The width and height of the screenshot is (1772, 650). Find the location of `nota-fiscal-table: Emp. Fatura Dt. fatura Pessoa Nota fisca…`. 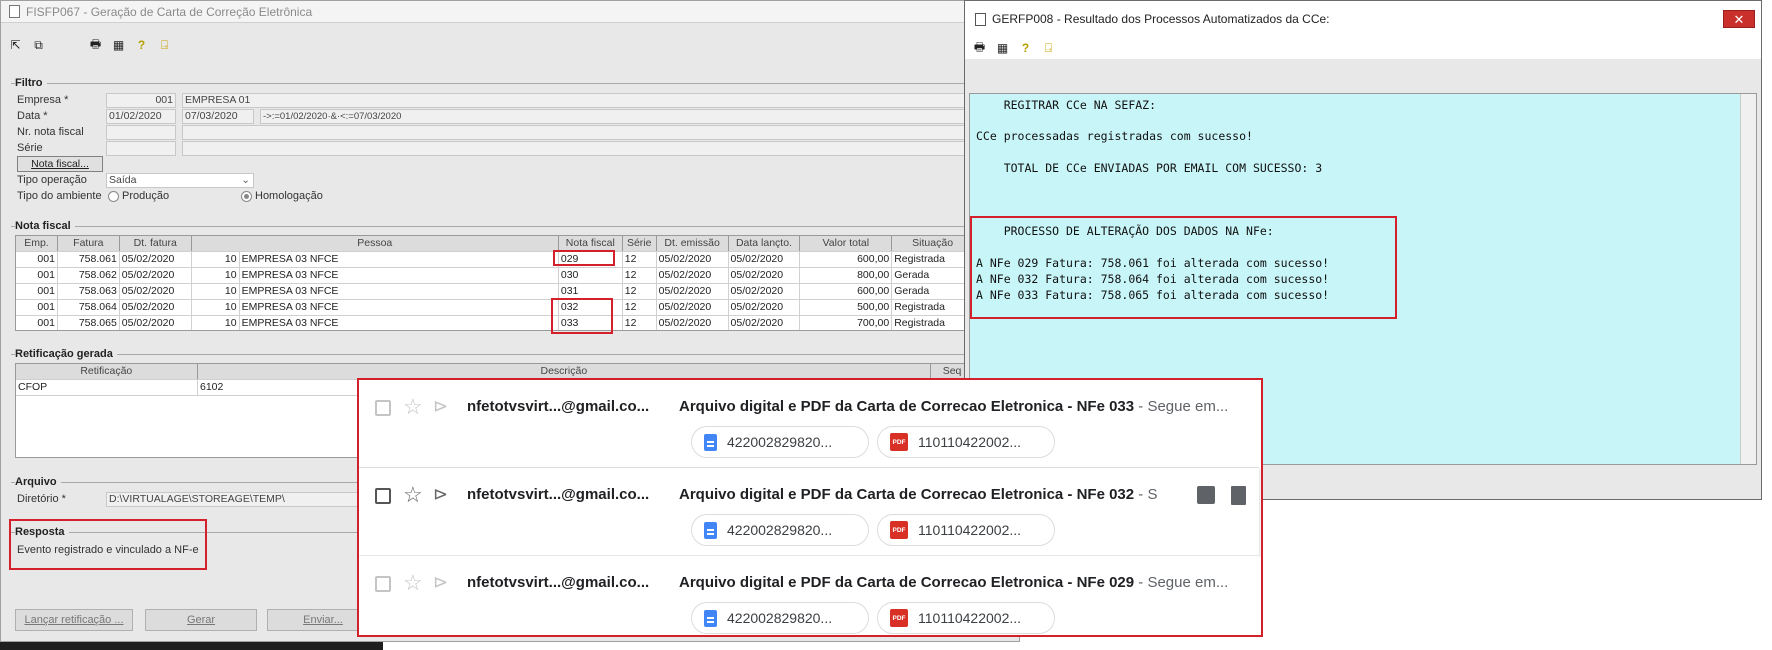

nota-fiscal-table: Emp. Fatura Dt. fatura Pessoa Nota fisca… is located at coordinates (495, 283).